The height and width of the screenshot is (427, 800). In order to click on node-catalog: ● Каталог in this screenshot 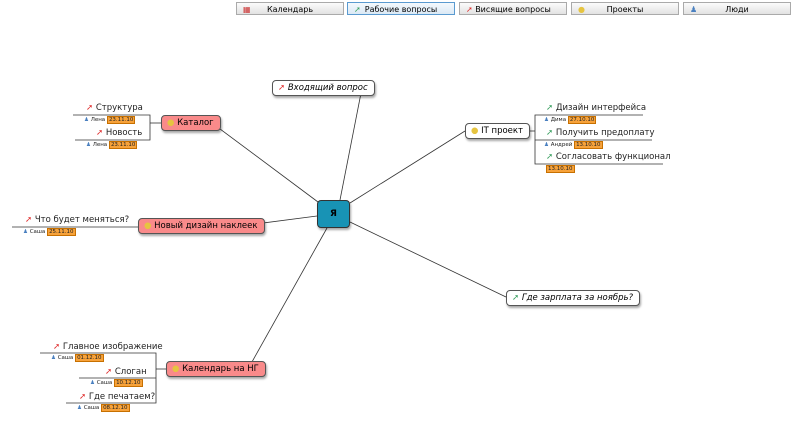, I will do `click(191, 123)`.